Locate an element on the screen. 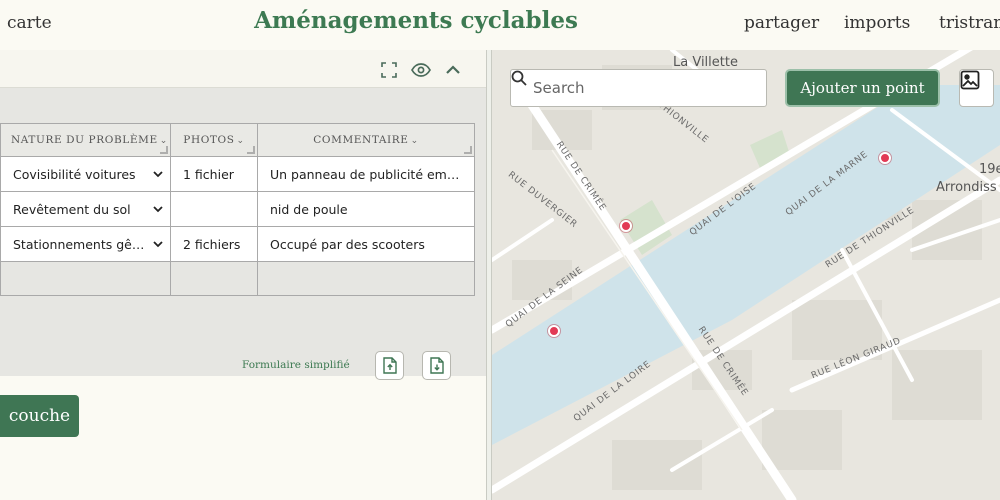  cell-value: Stationnements gênants is located at coordinates (90, 244).